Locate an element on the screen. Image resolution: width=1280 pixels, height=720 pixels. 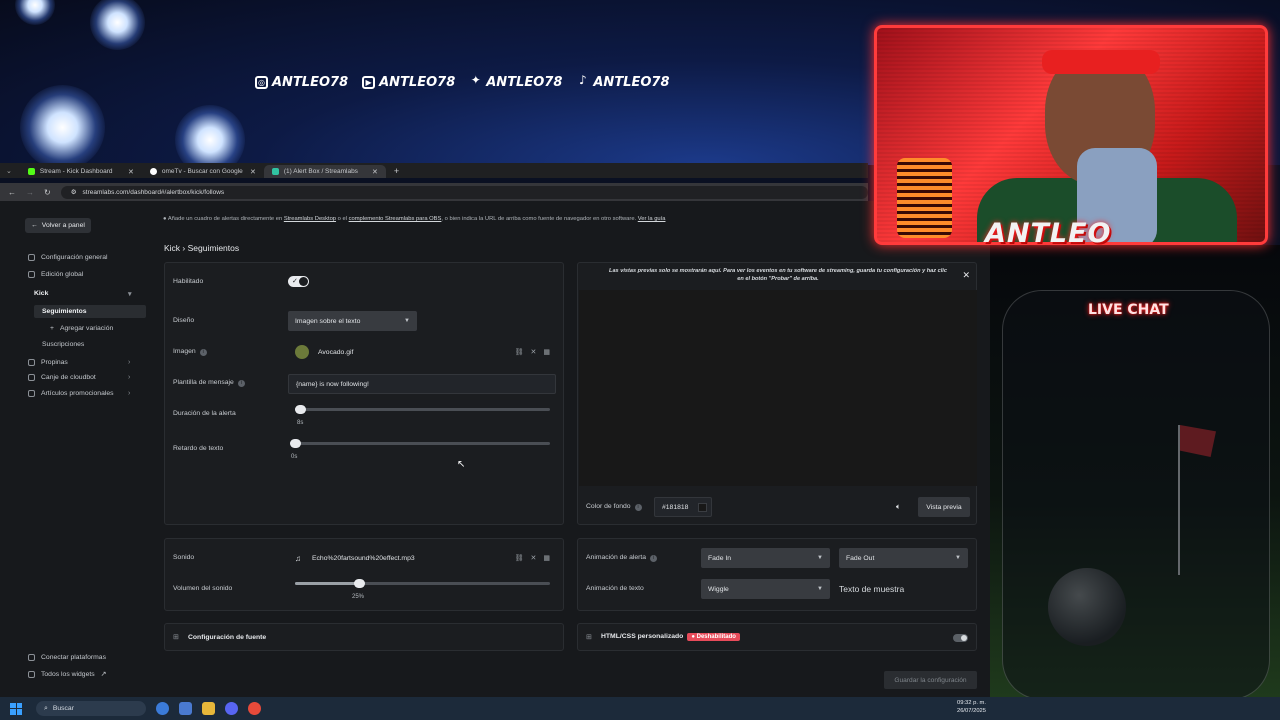
custom-css-label-text: HTML/CSS personalizado is located at coordinates (642, 636).